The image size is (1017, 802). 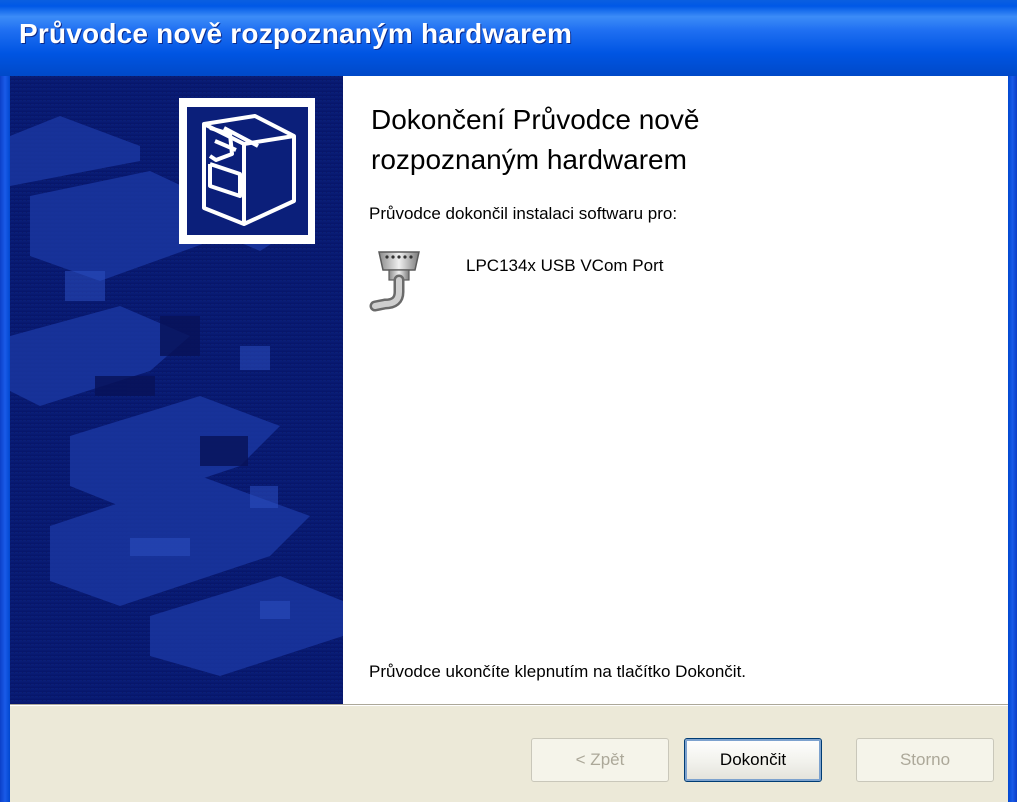 What do you see at coordinates (565, 265) in the screenshot?
I see `device-name: LPC134x USB VCom Port` at bounding box center [565, 265].